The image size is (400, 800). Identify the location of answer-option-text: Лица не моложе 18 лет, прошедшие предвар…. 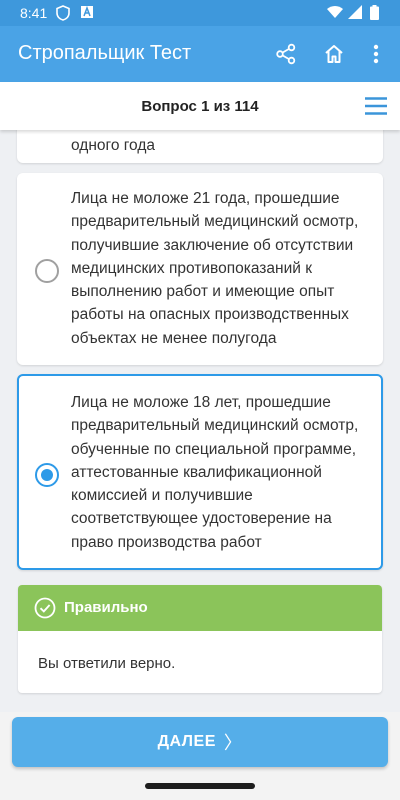
(215, 472).